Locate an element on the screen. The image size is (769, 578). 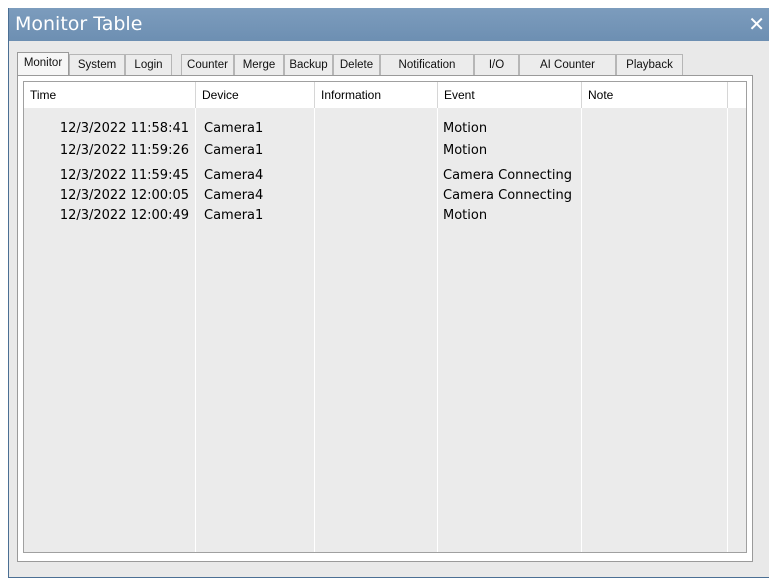
tab-notification: Notification is located at coordinates (427, 64).